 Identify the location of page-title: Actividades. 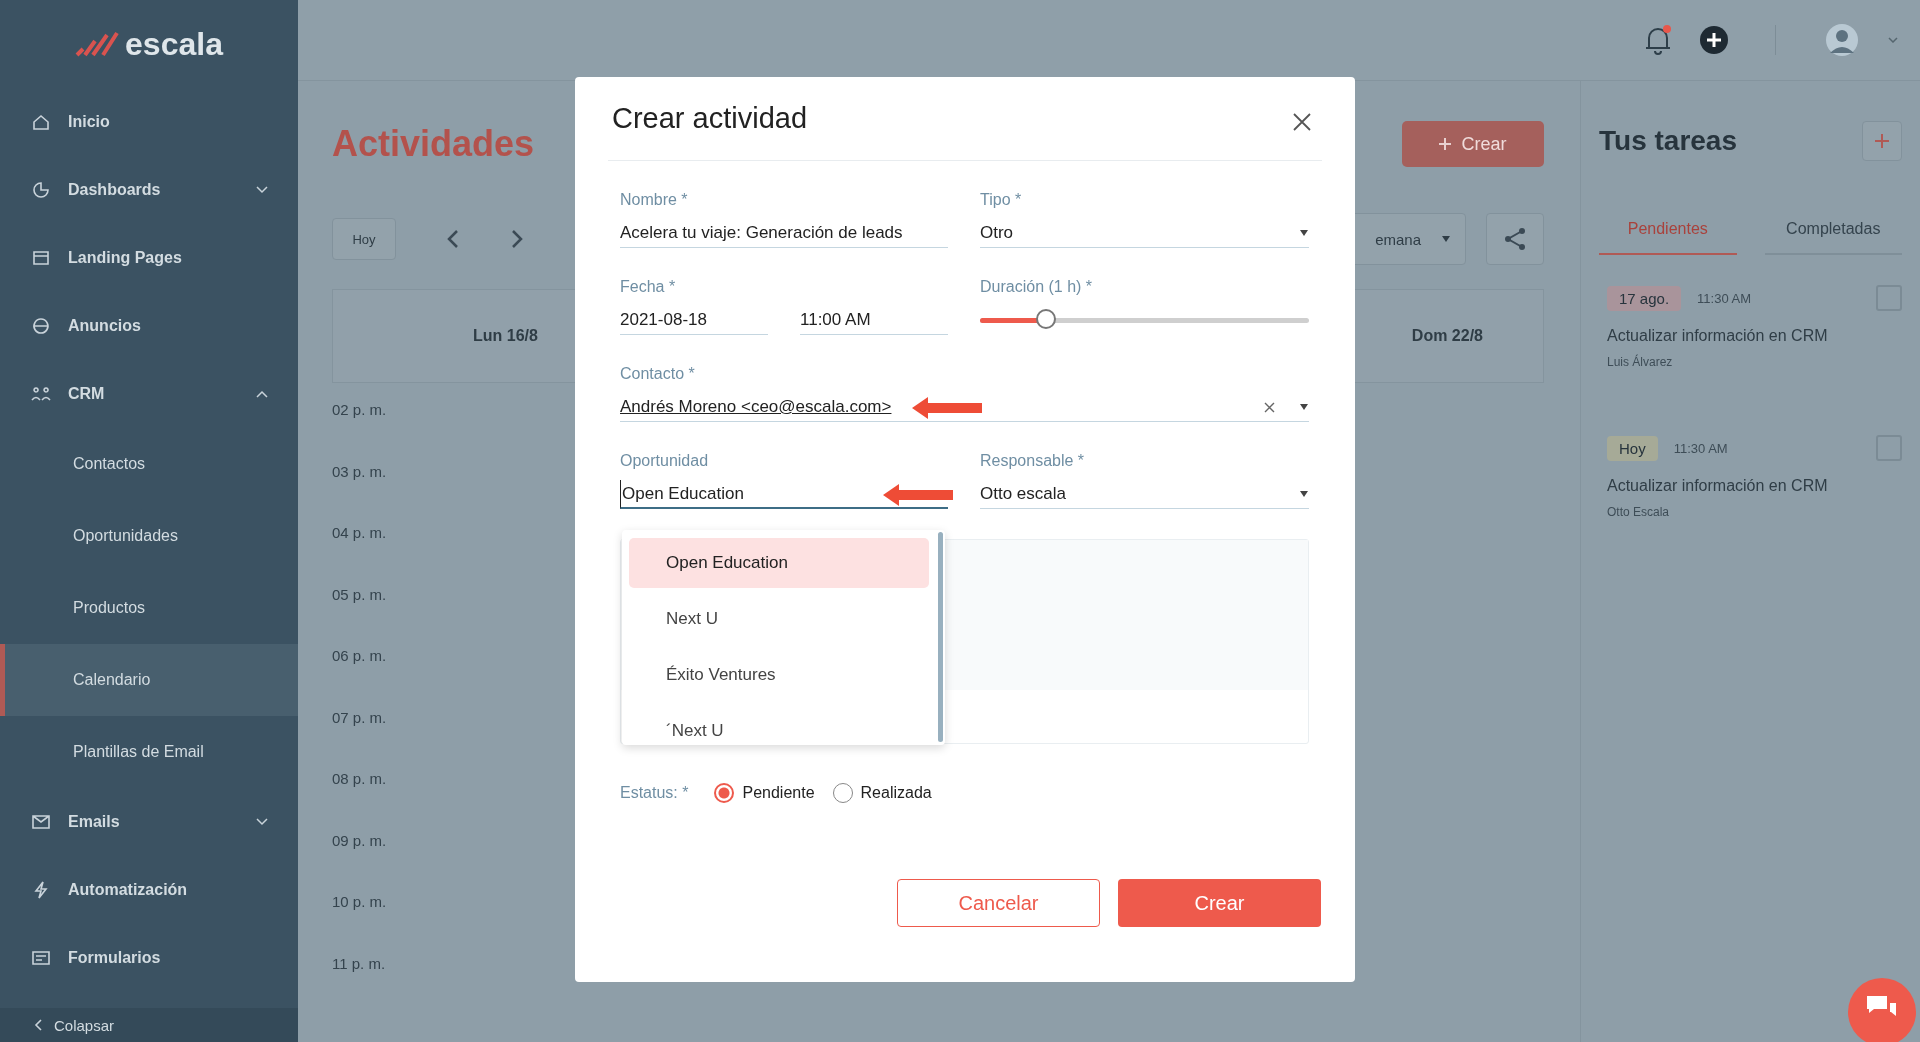
(433, 144).